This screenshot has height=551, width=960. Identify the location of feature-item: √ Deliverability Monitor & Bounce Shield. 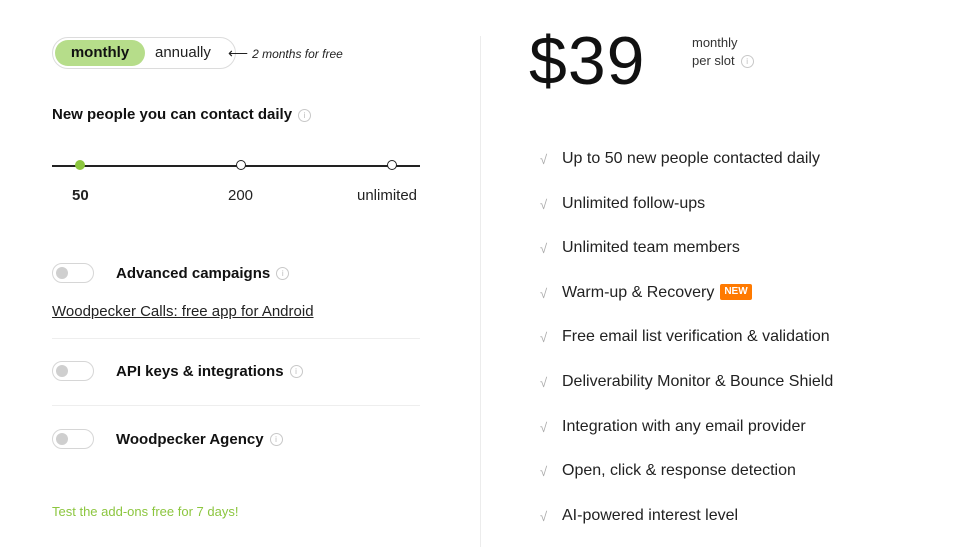
(687, 381).